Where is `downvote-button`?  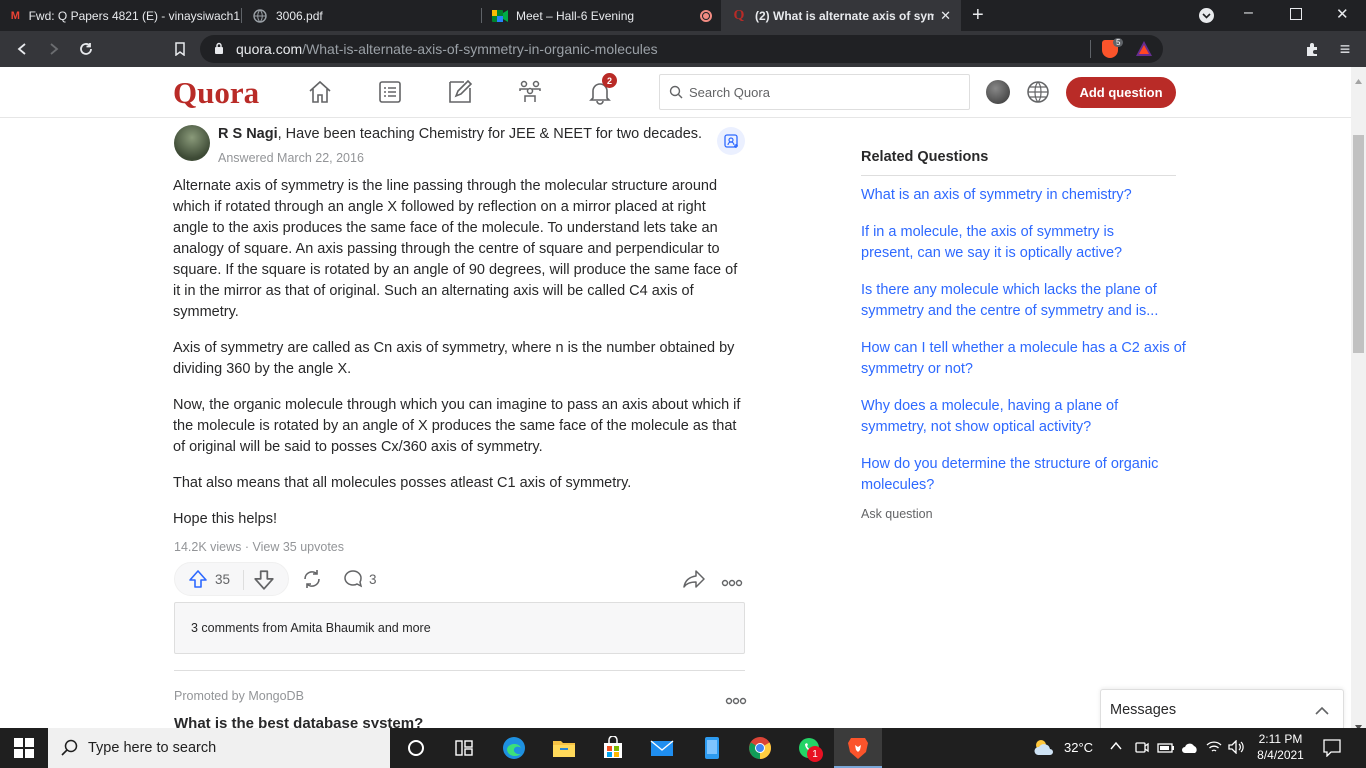 downvote-button is located at coordinates (264, 582).